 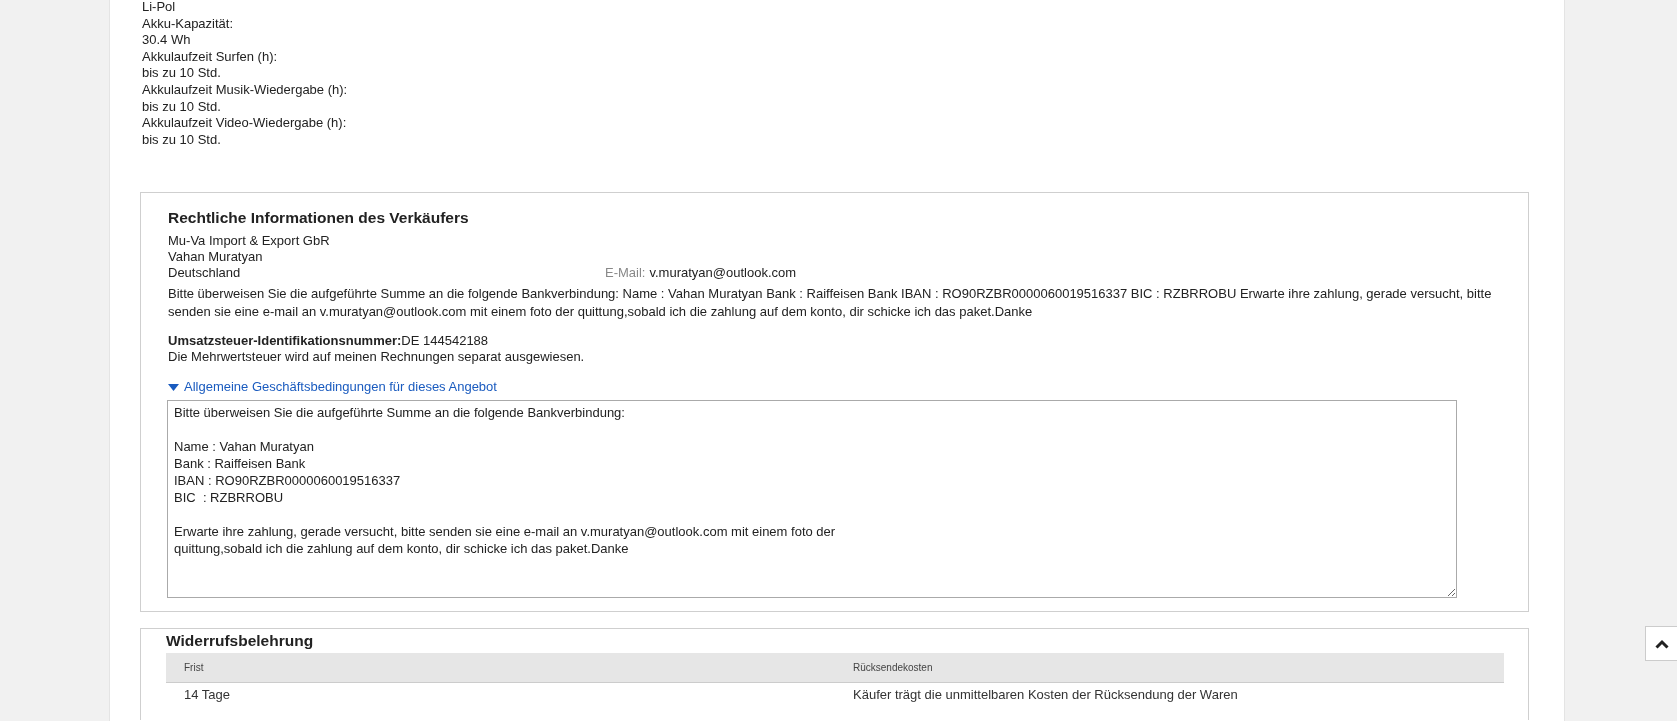 I want to click on terms-toggle-link: Allgemeine Geschäftsbedingungen für dieses Angebot, so click(x=332, y=387).